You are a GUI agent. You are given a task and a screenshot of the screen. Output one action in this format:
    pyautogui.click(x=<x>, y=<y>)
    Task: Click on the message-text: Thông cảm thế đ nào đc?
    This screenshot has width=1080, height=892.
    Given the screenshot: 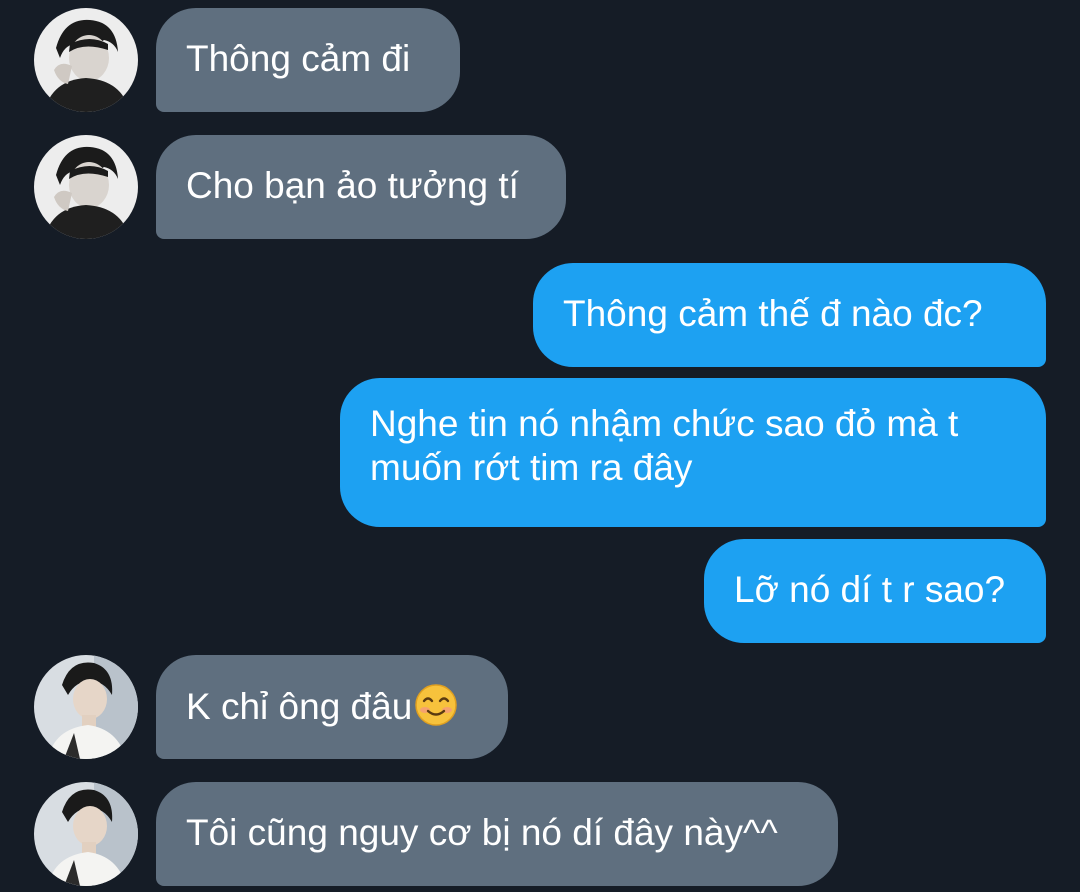 What is the action you would take?
    pyautogui.click(x=773, y=313)
    